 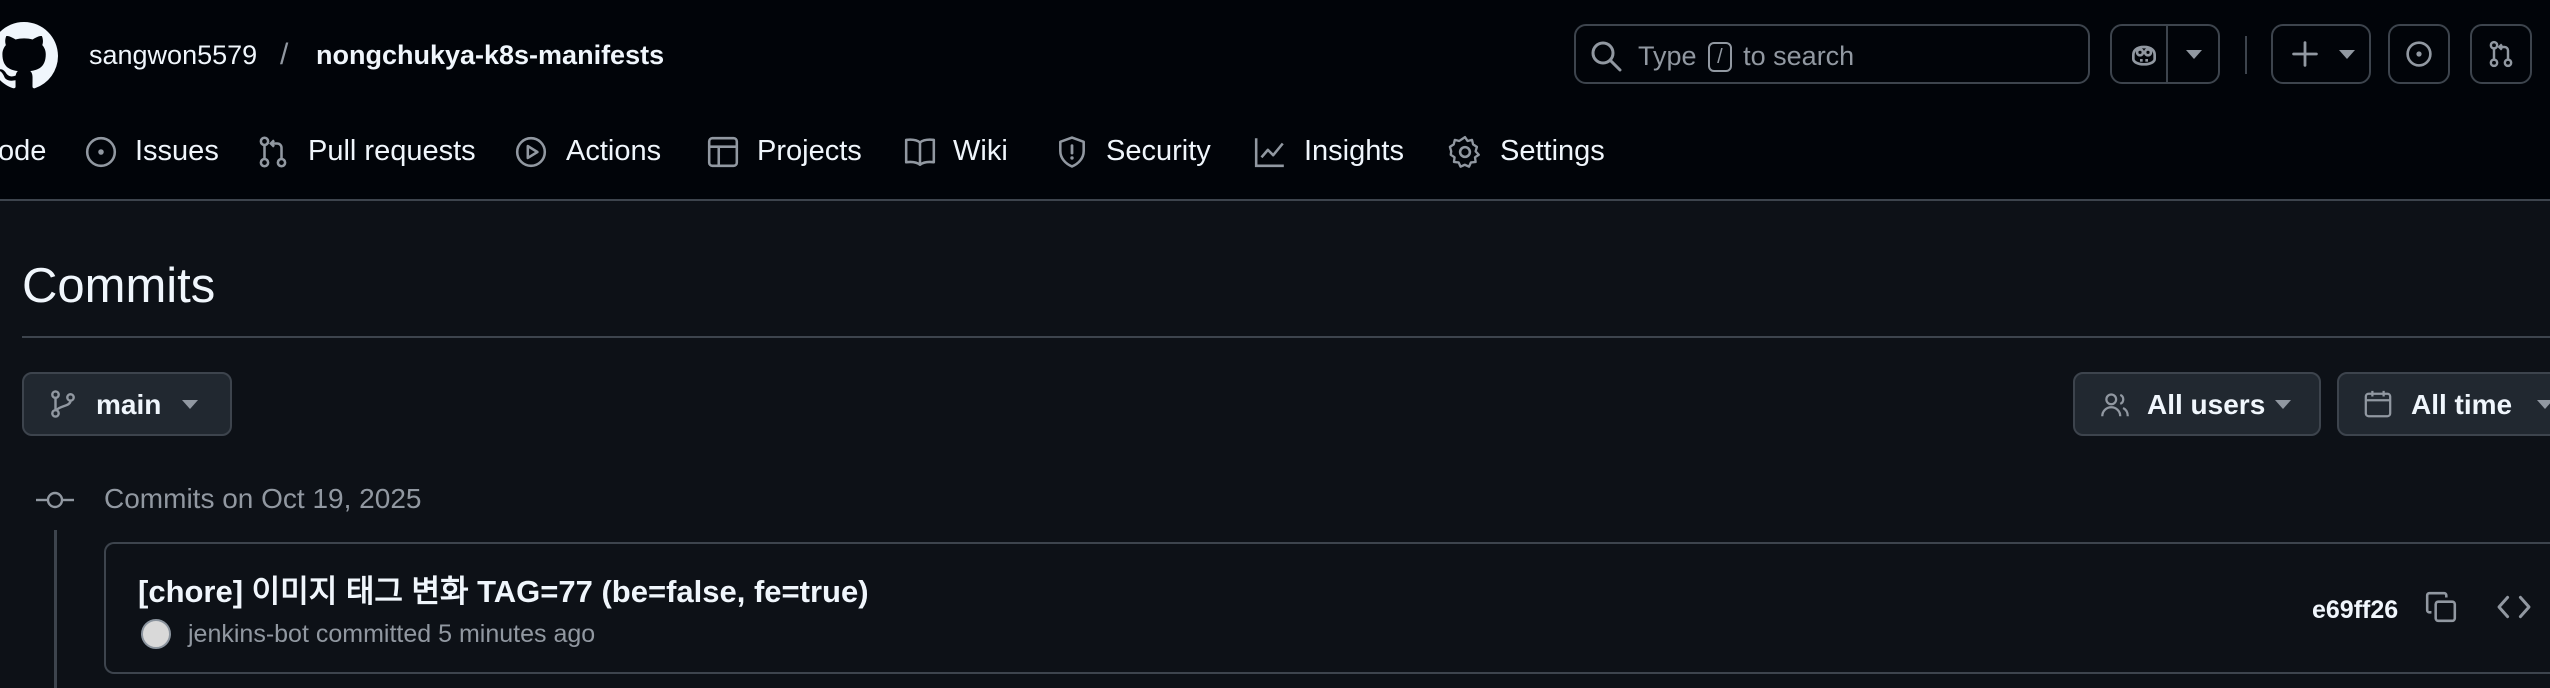 I want to click on copilot-menu-chevron-down-icon, so click(x=2194, y=54).